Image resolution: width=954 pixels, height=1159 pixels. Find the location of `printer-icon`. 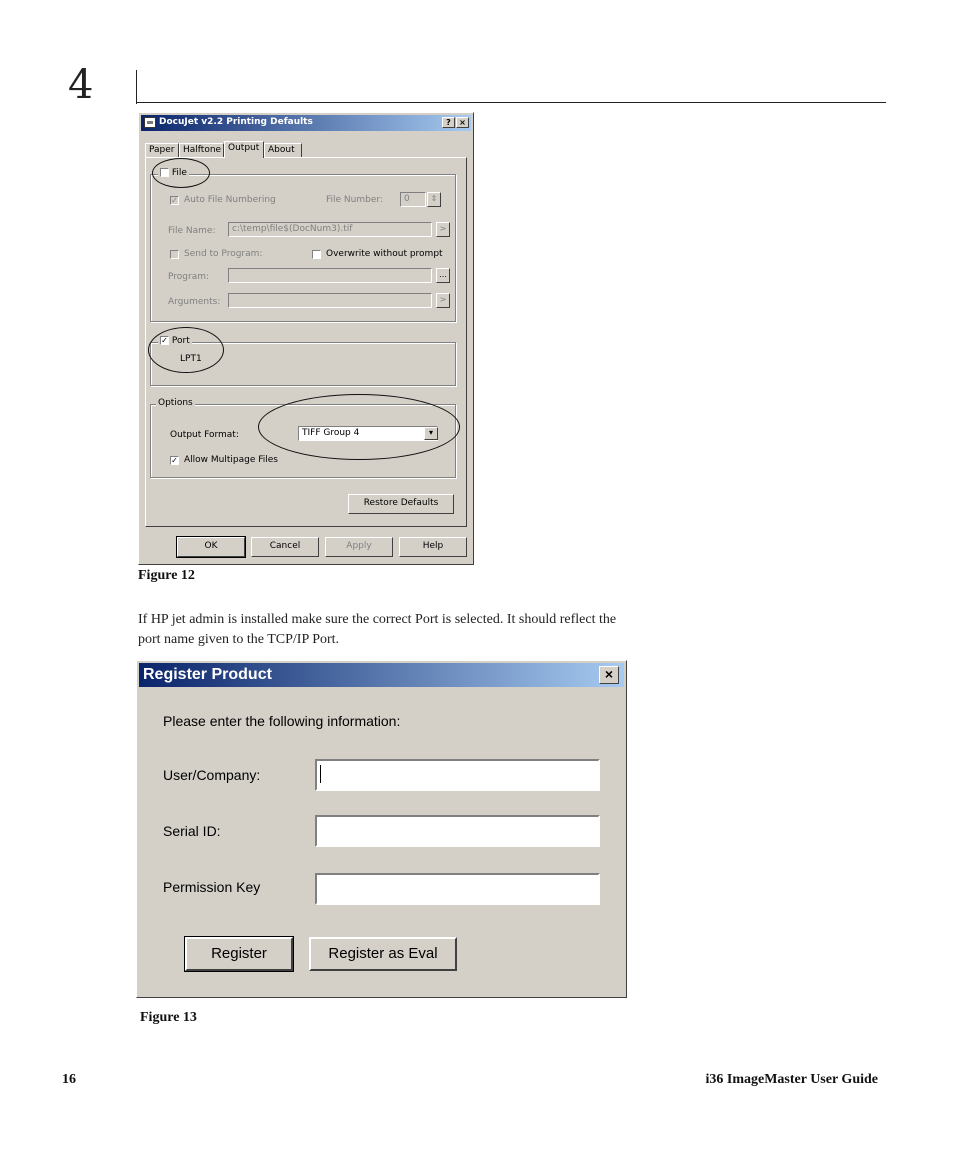

printer-icon is located at coordinates (150, 122).